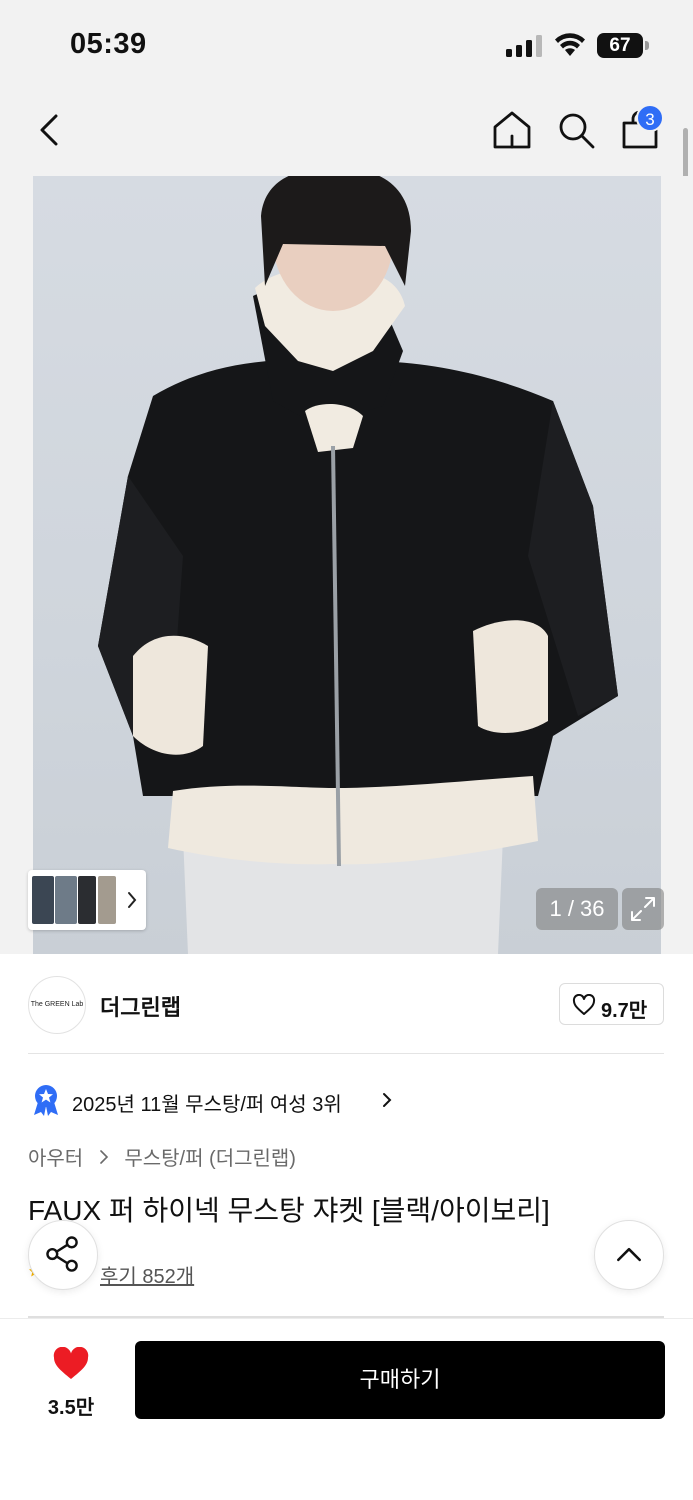 The width and height of the screenshot is (693, 1500). Describe the element at coordinates (650, 118) in the screenshot. I see `cart-count-badge: 3` at that location.